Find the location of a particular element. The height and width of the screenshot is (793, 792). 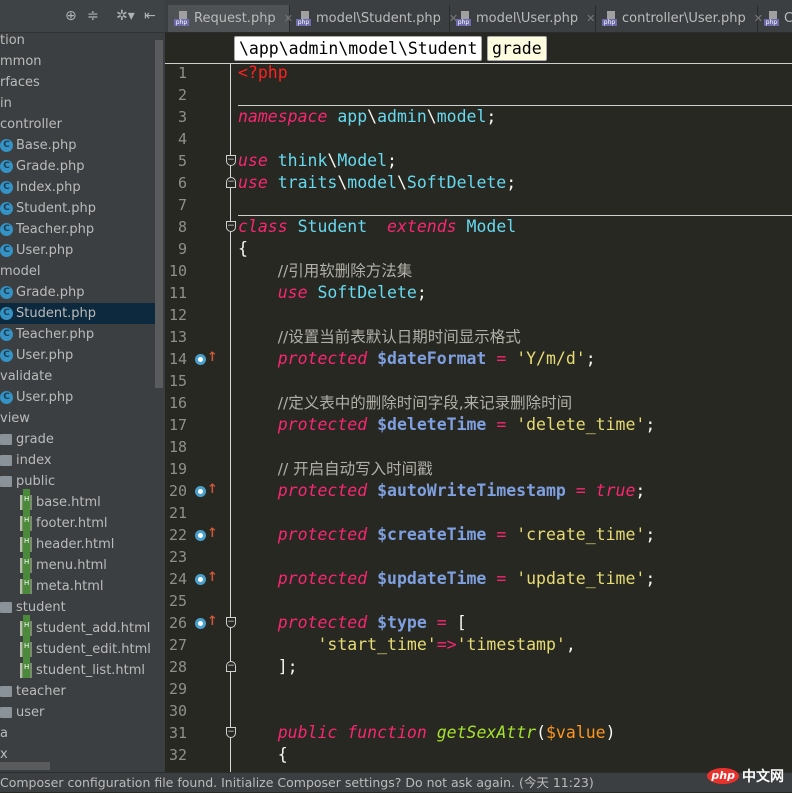

tree-item-label: User.php is located at coordinates (45, 355).